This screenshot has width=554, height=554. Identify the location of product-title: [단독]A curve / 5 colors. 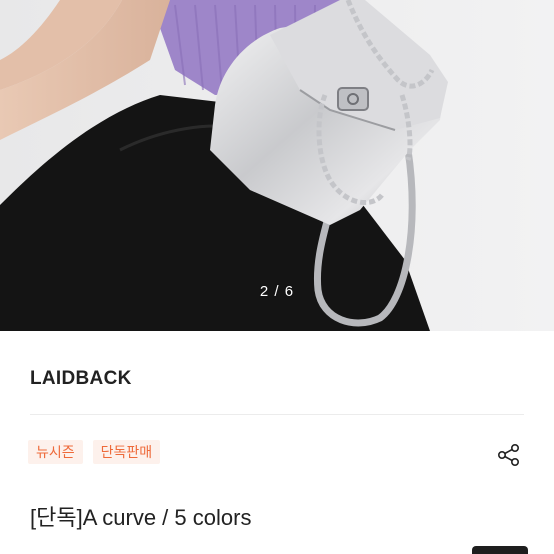
(141, 517).